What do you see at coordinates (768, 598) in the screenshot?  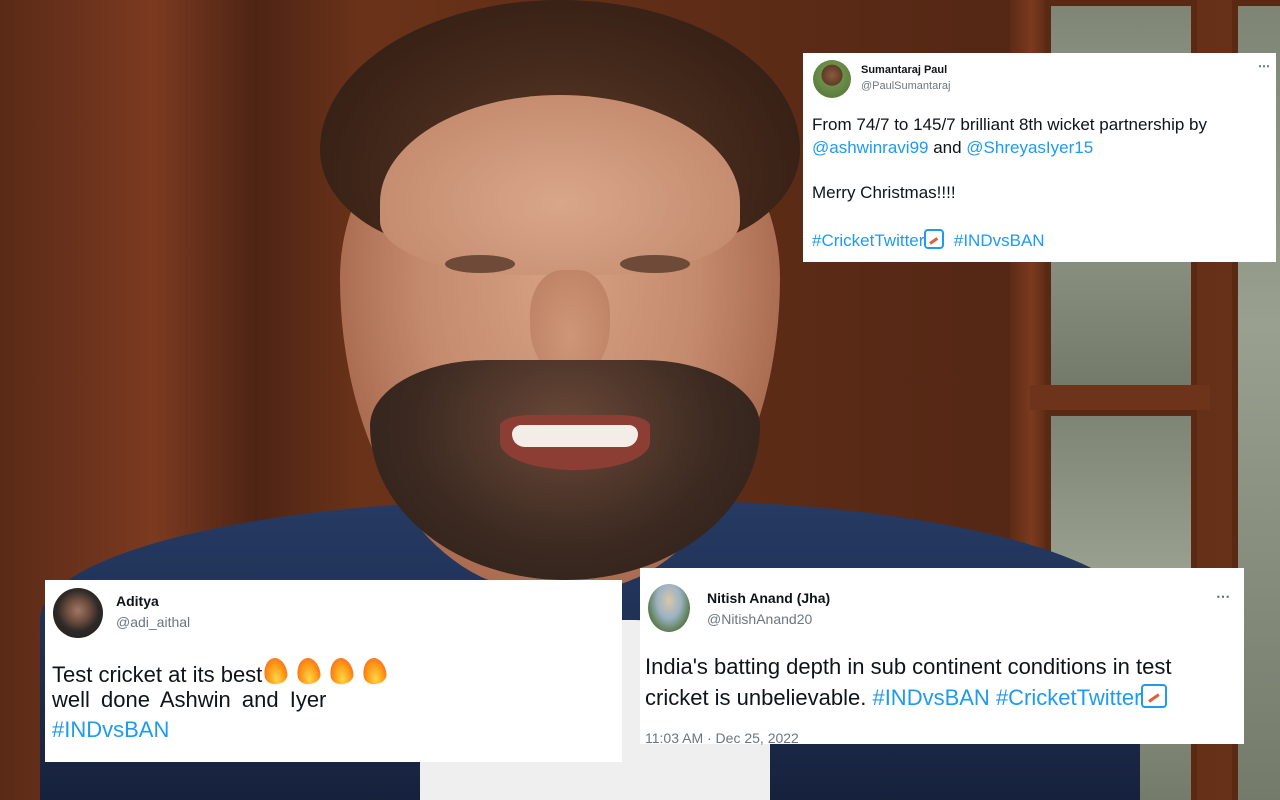 I see `tweet-author-name: Nitish Anand (Jha)` at bounding box center [768, 598].